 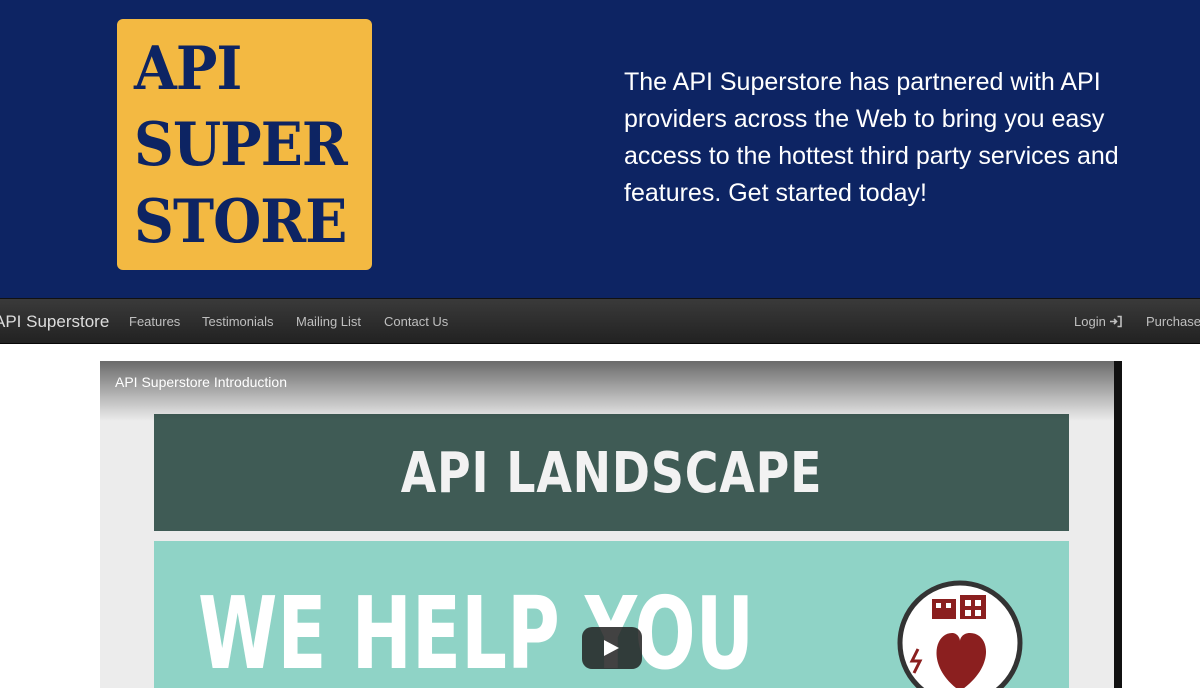 I want to click on slide-heading-panel: API LANDSCAPE, so click(x=611, y=472).